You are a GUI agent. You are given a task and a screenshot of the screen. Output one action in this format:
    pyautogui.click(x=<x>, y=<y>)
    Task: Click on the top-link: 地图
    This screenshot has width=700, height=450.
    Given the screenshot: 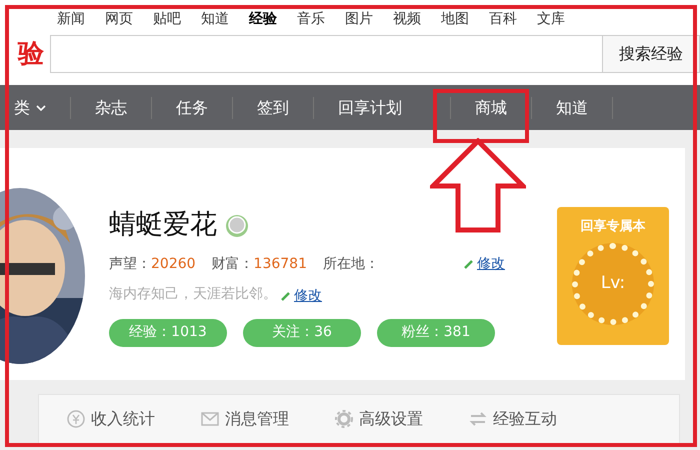 What is the action you would take?
    pyautogui.click(x=455, y=19)
    